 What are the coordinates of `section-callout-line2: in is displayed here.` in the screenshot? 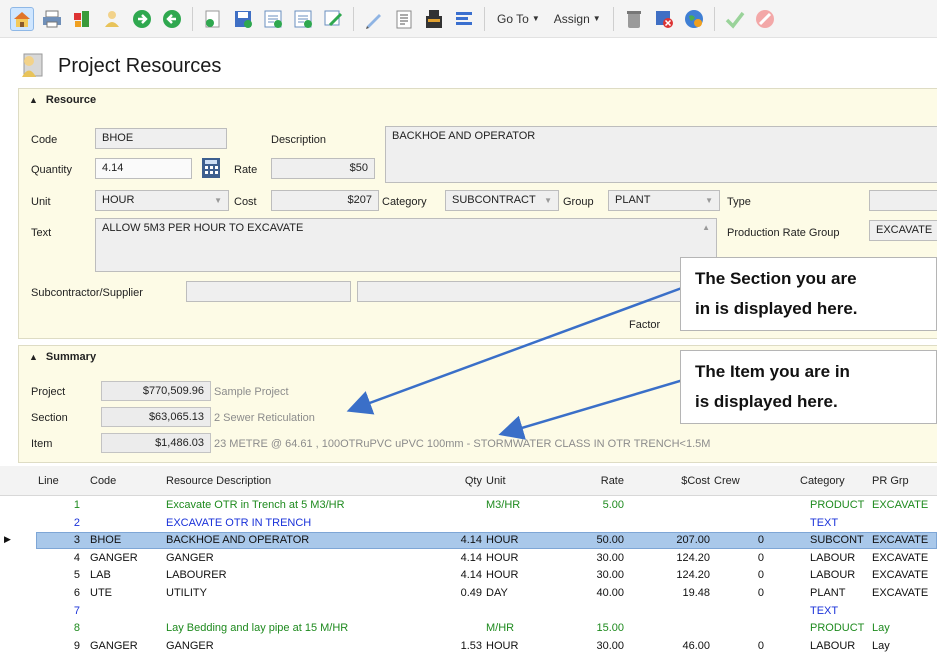 It's located at (776, 308).